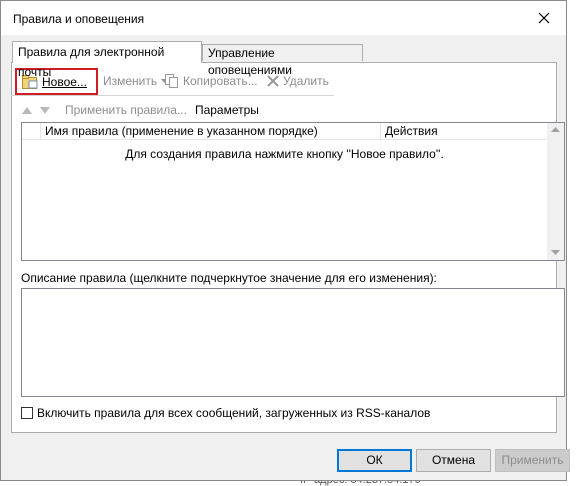 The image size is (584, 486). What do you see at coordinates (130, 81) in the screenshot?
I see `change-rule-label: Изменить` at bounding box center [130, 81].